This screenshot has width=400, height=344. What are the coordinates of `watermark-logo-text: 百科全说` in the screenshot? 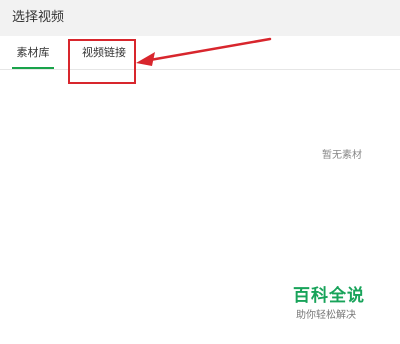 It's located at (329, 296).